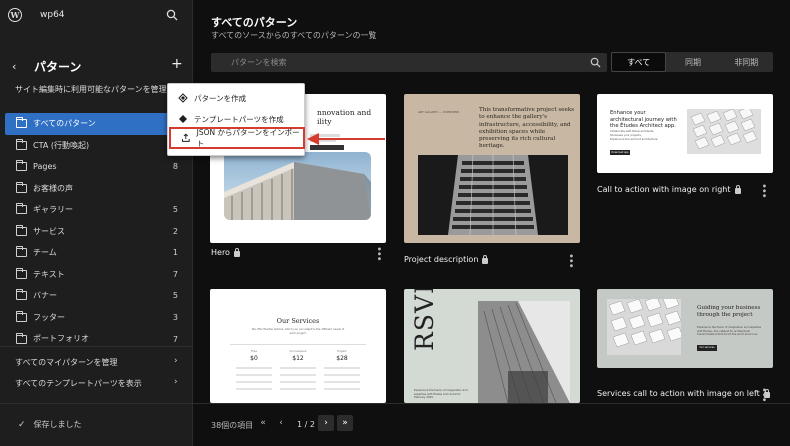 Image resolution: width=790 pixels, height=446 pixels. Describe the element at coordinates (49, 317) in the screenshot. I see `sidebar-item-label: フッター` at that location.